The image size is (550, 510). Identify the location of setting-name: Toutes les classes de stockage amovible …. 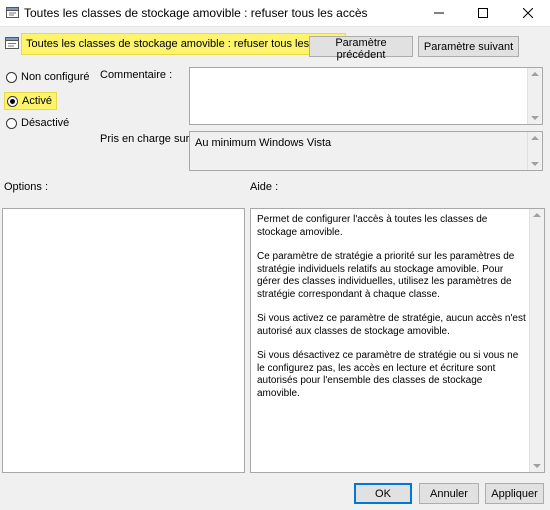
(183, 44).